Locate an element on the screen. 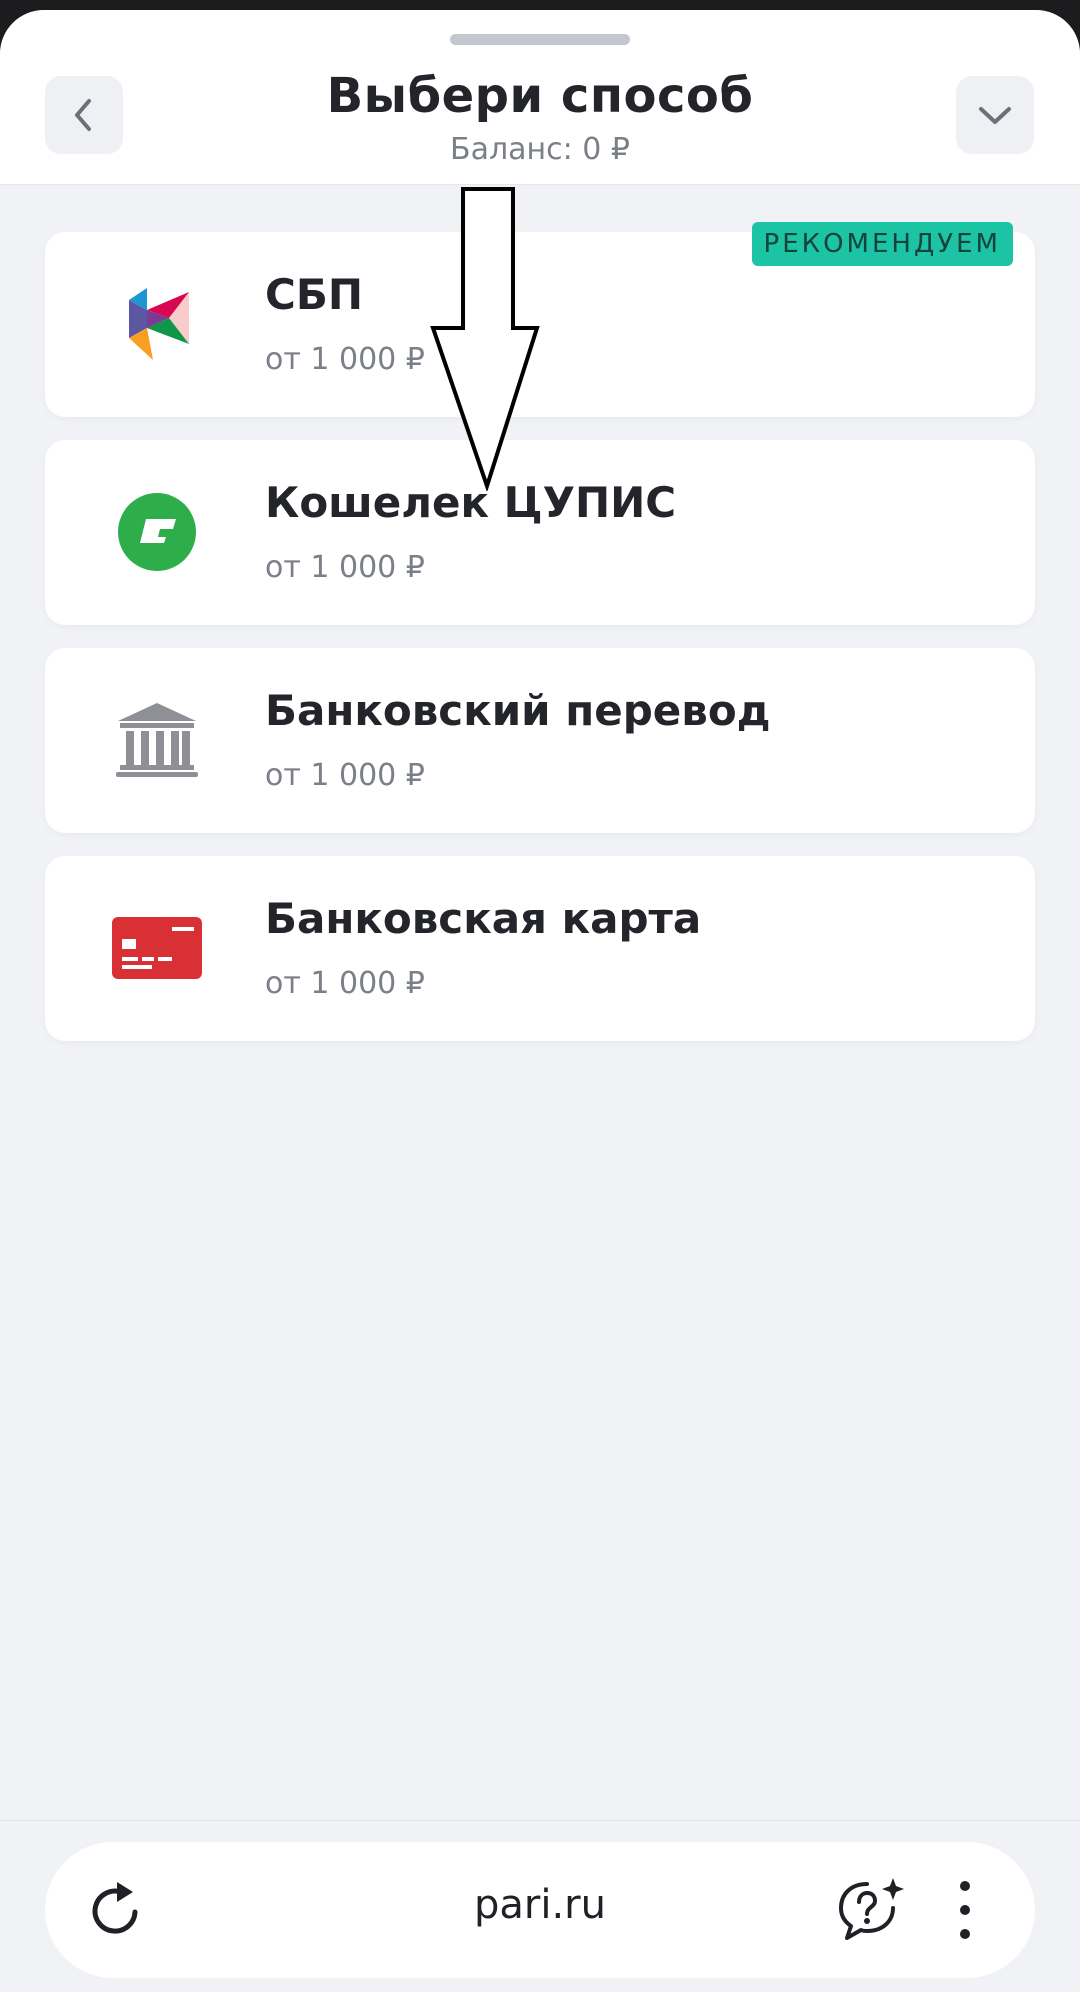 The image size is (1080, 1992). bank-building-icon is located at coordinates (157, 740).